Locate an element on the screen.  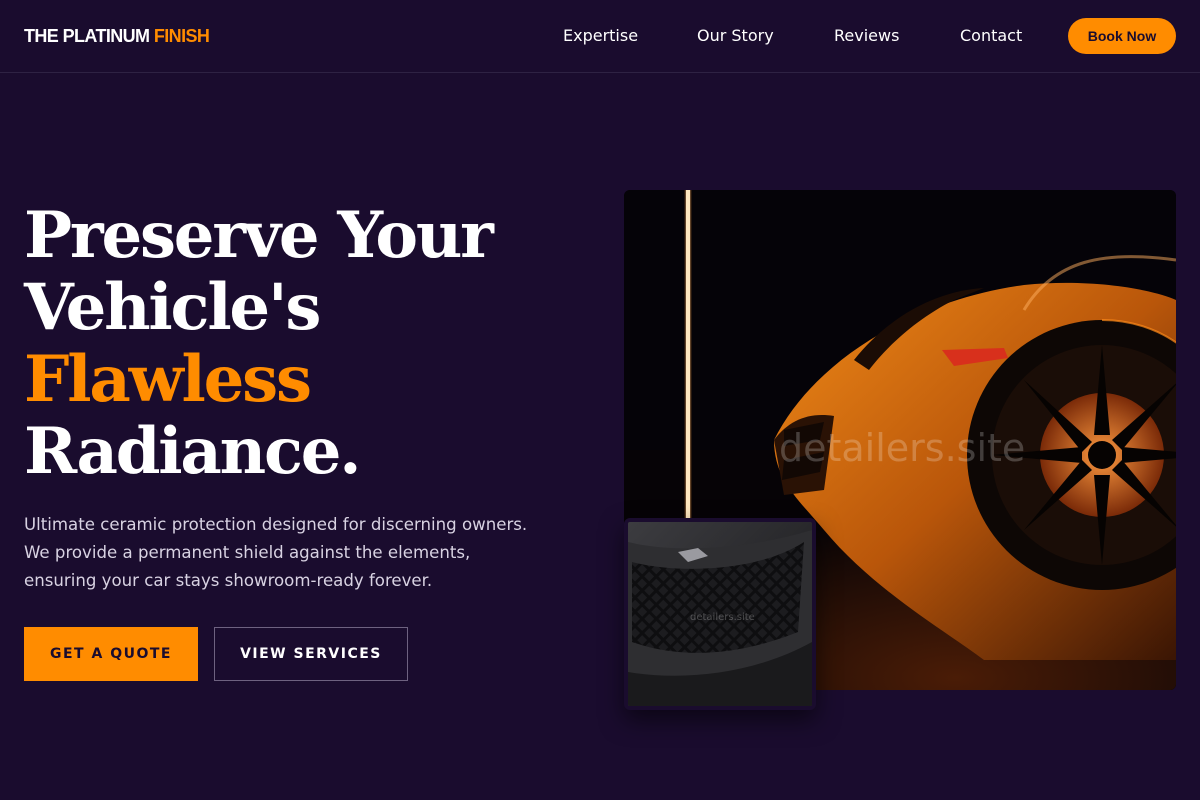
detail-thumbnail-image: detailers.site is located at coordinates (720, 614).